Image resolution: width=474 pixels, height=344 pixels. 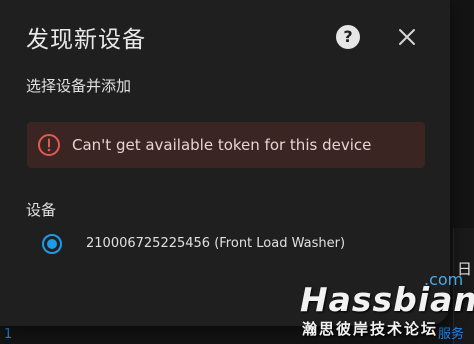 What do you see at coordinates (215, 243) in the screenshot?
I see `device-option-label: 210006725225456 (Front Load Washer)` at bounding box center [215, 243].